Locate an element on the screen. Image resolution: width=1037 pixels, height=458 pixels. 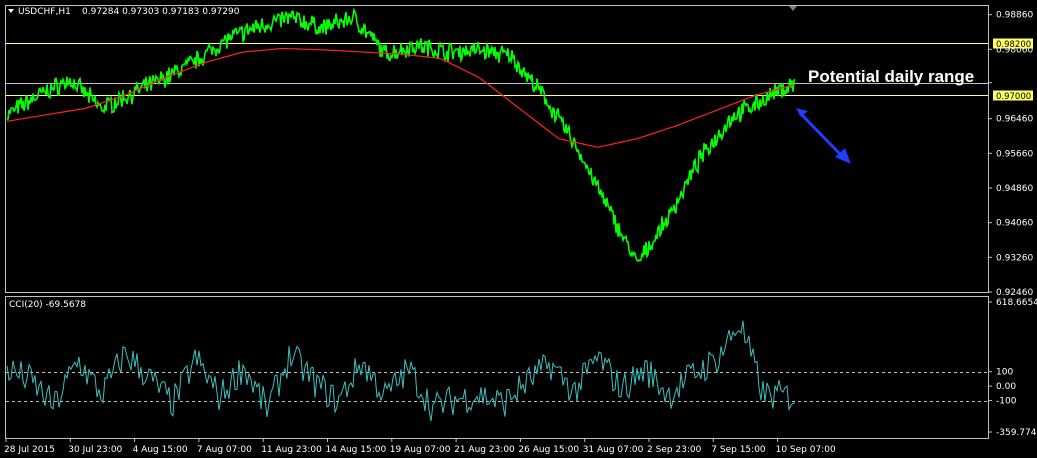
x-tick-label-3: 7 Aug 07:00 is located at coordinates (224, 450).